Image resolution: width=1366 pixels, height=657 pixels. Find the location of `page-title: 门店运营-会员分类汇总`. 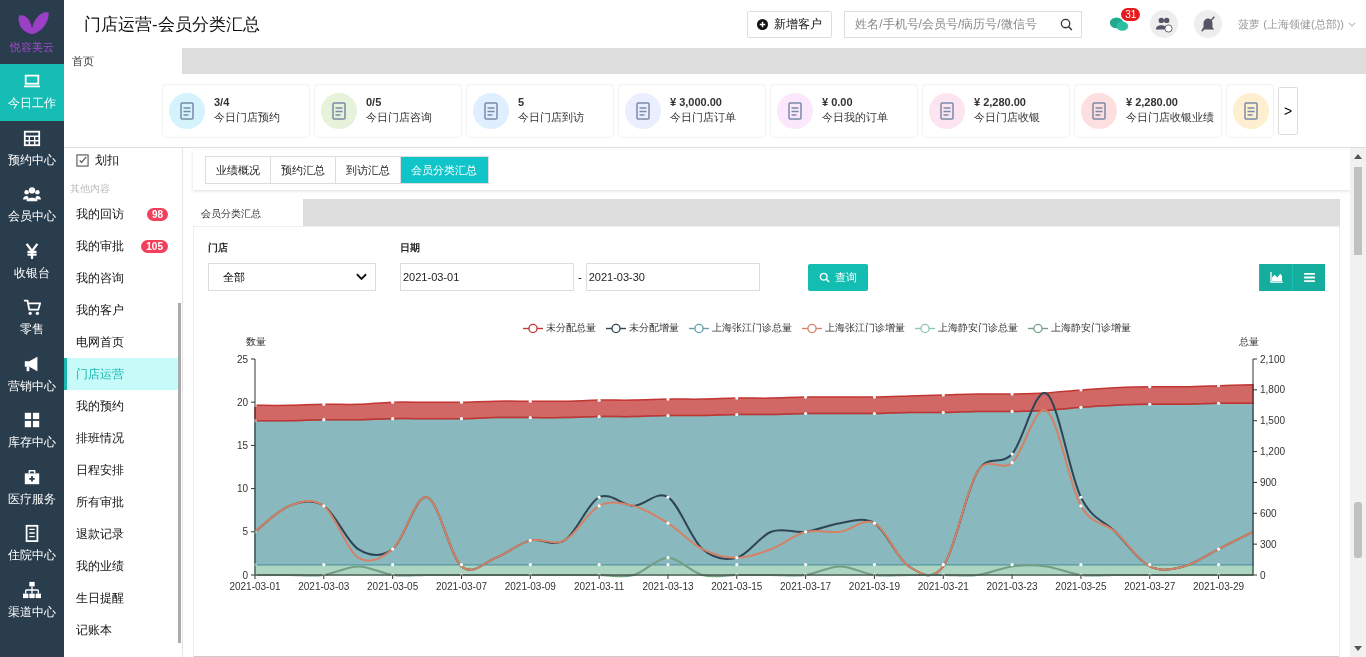

page-title: 门店运营-会员分类汇总 is located at coordinates (172, 24).